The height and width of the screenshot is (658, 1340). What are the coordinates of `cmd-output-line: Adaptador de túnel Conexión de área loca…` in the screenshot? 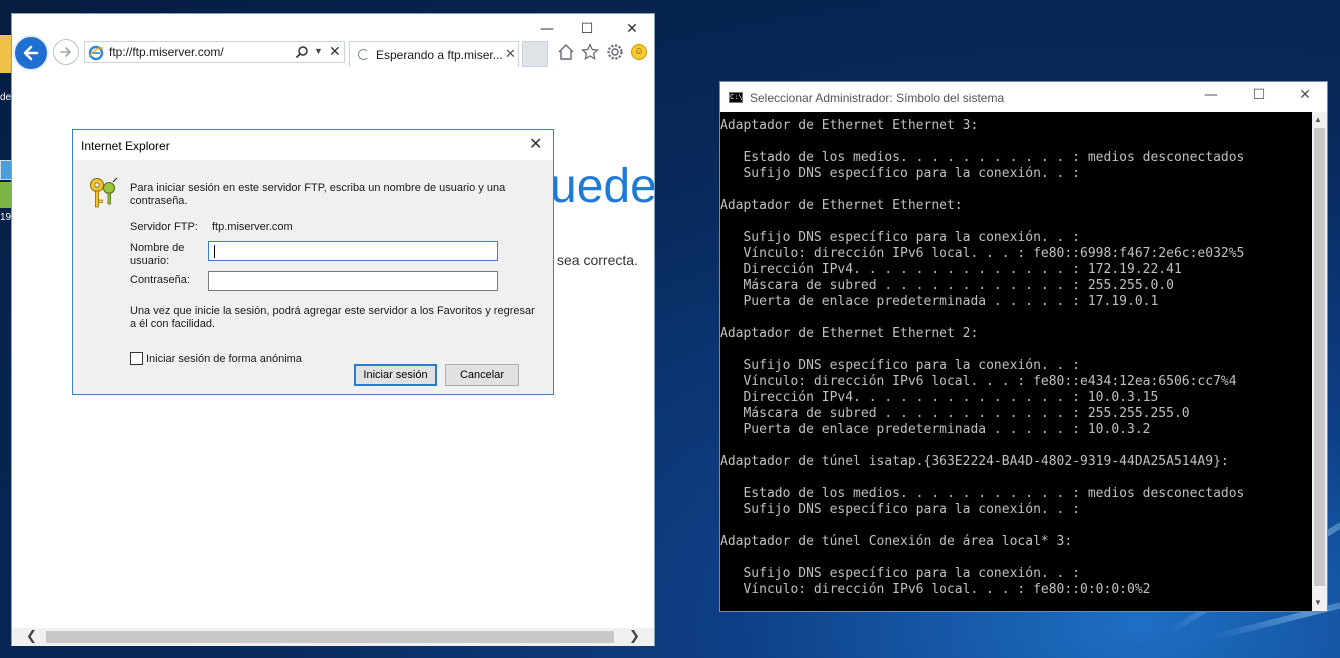 It's located at (896, 541).